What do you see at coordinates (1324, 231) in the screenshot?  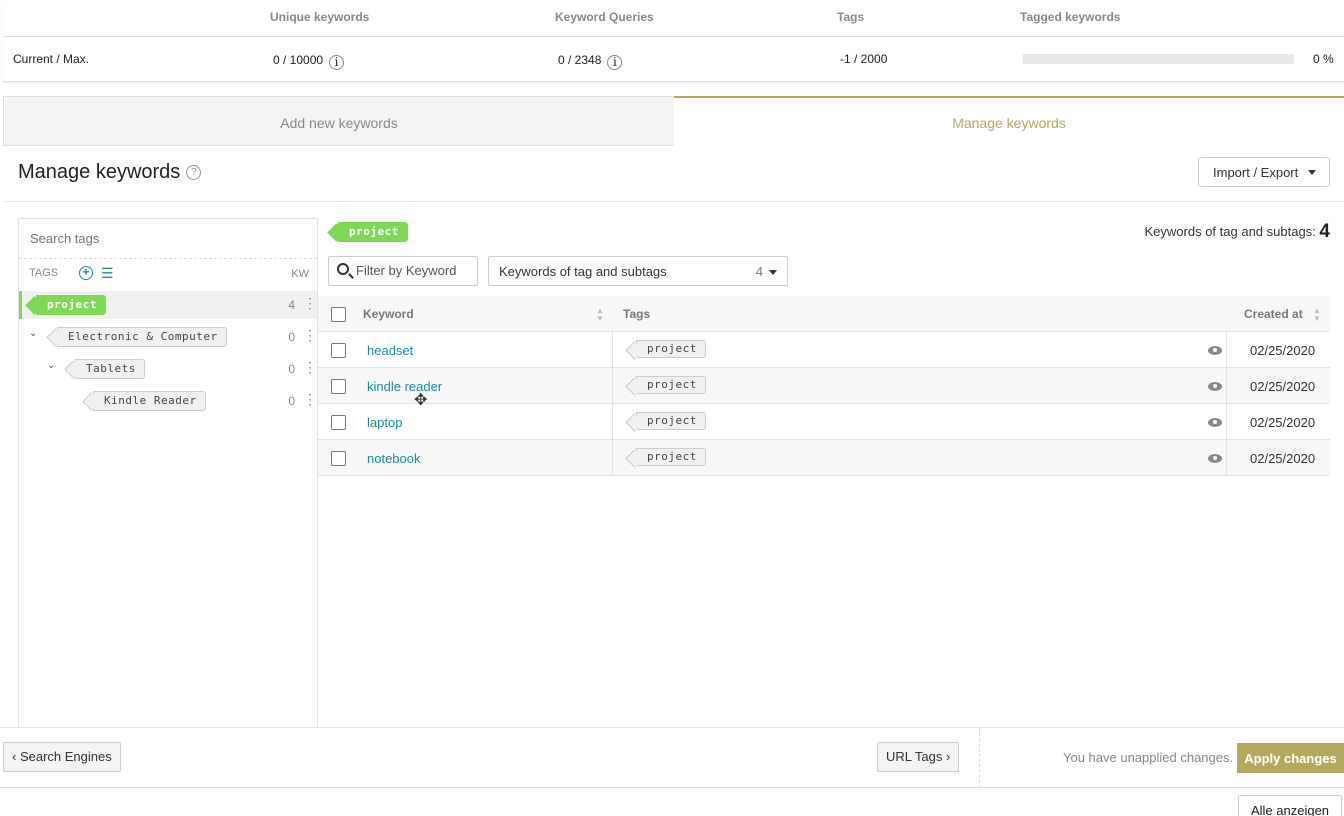 I see `keyword-count-value: 4` at bounding box center [1324, 231].